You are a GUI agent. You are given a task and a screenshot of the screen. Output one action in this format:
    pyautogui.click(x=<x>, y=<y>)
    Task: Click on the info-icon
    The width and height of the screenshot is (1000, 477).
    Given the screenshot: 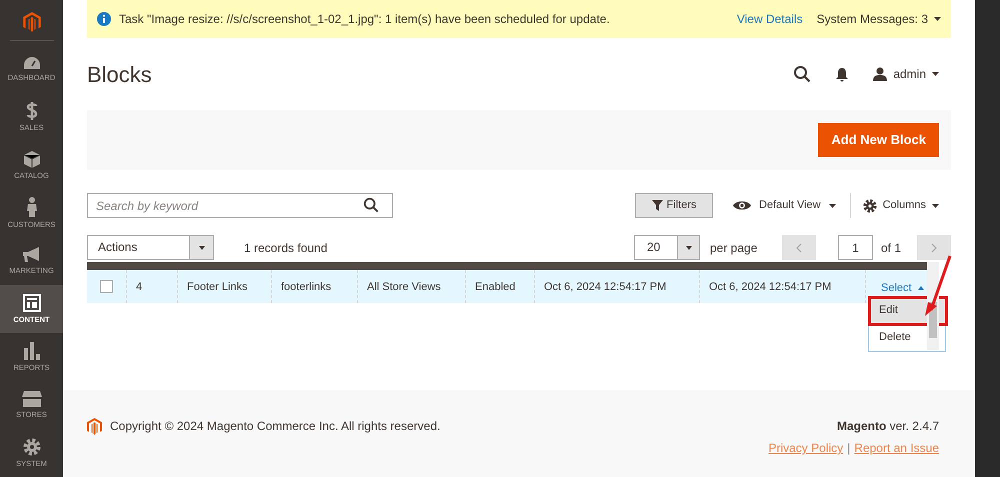 What is the action you would take?
    pyautogui.click(x=104, y=19)
    